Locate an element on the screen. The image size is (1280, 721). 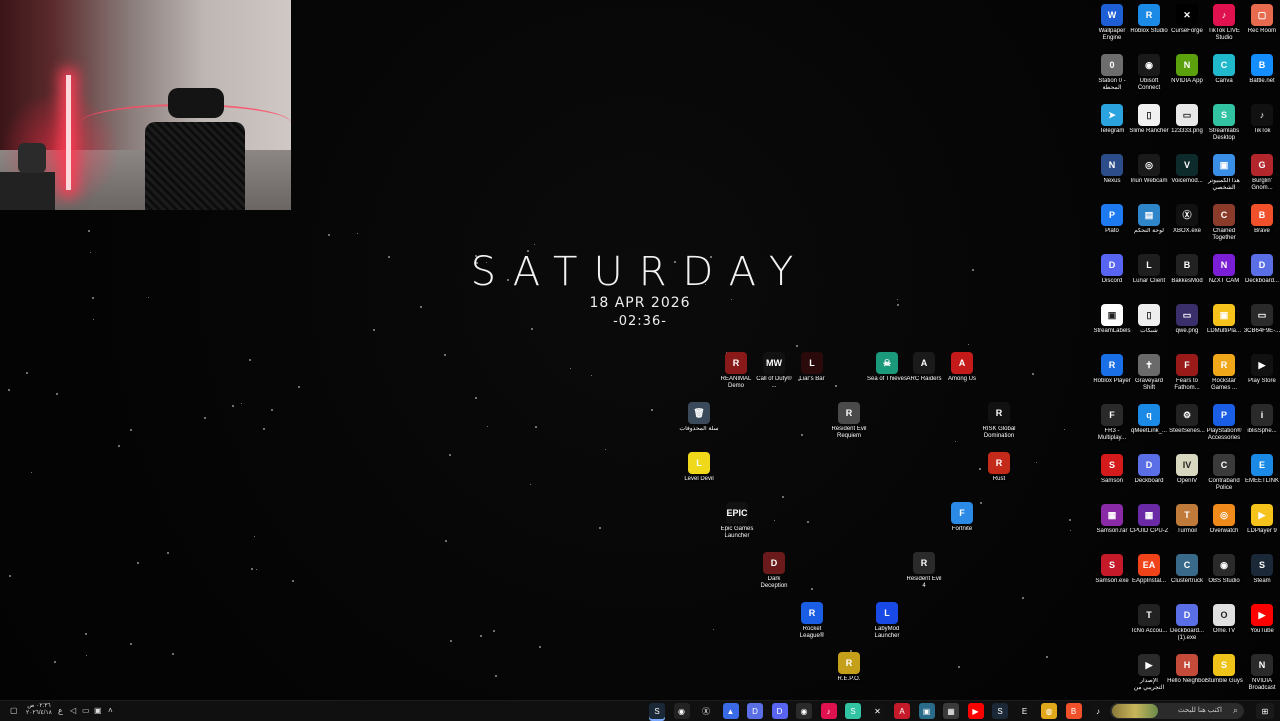
desktop-icon-nexus: N Nexus is located at coordinates (1112, 169).